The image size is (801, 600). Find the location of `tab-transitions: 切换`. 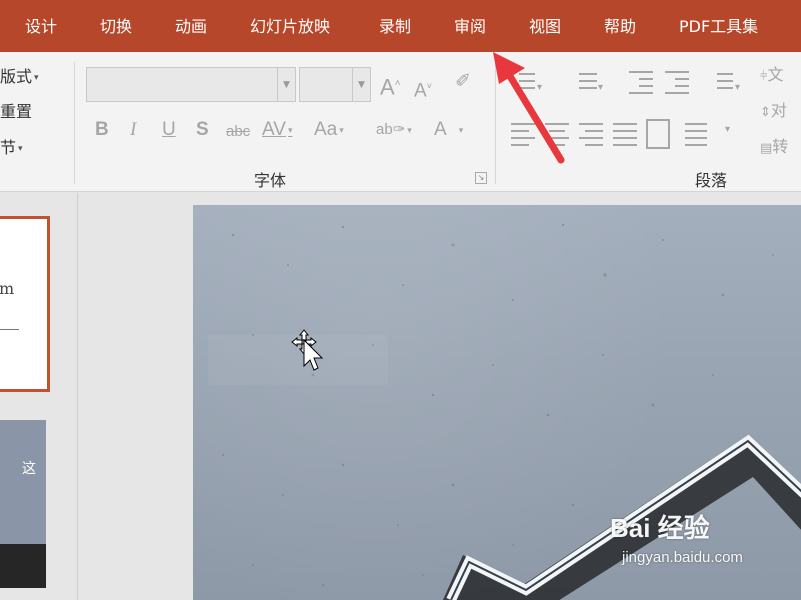

tab-transitions: 切换 is located at coordinates (116, 27).